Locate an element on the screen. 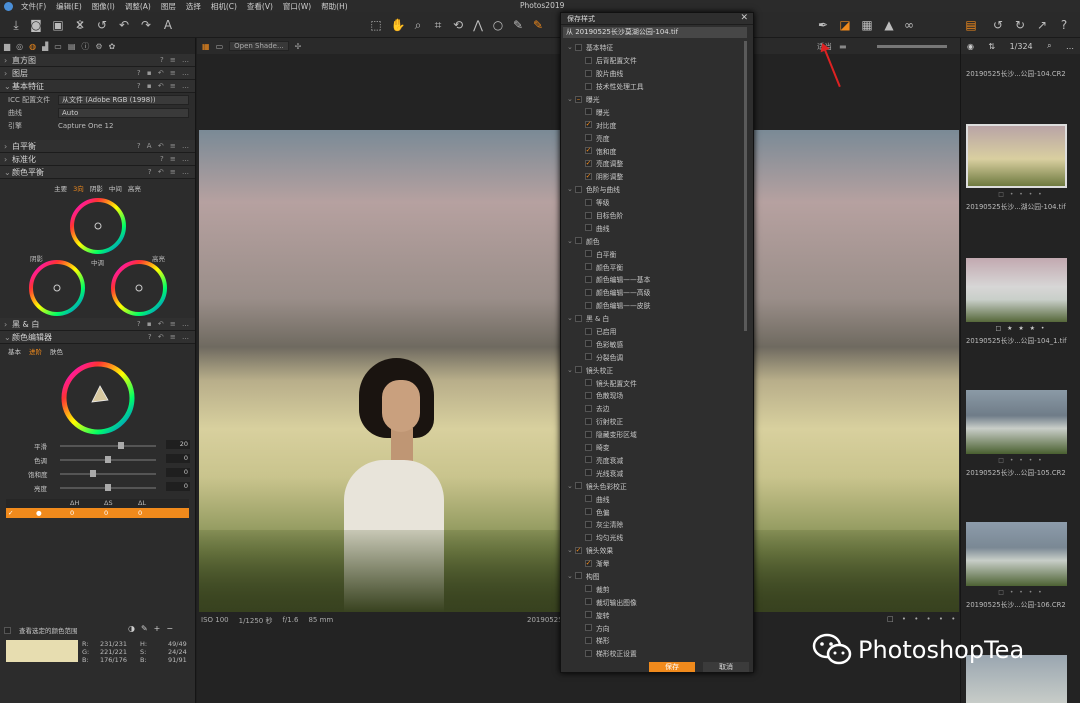  library-tab-icon: ▆ is located at coordinates (7, 46).